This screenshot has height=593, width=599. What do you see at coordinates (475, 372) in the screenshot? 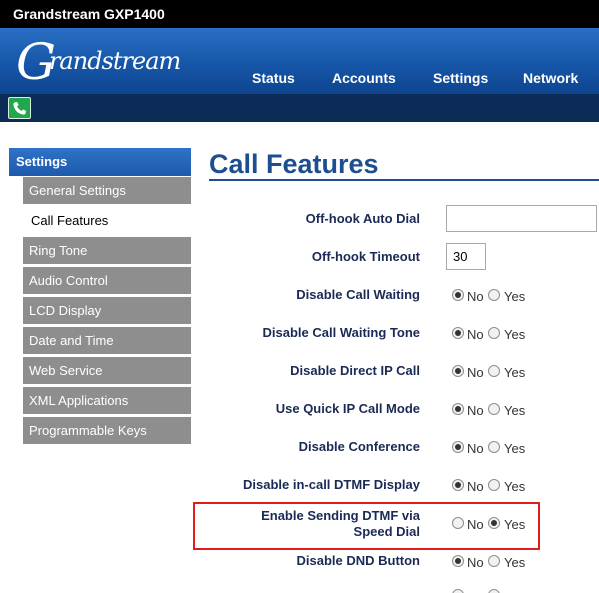
I see `disable-direct-ip-call-no-label: No` at bounding box center [475, 372].